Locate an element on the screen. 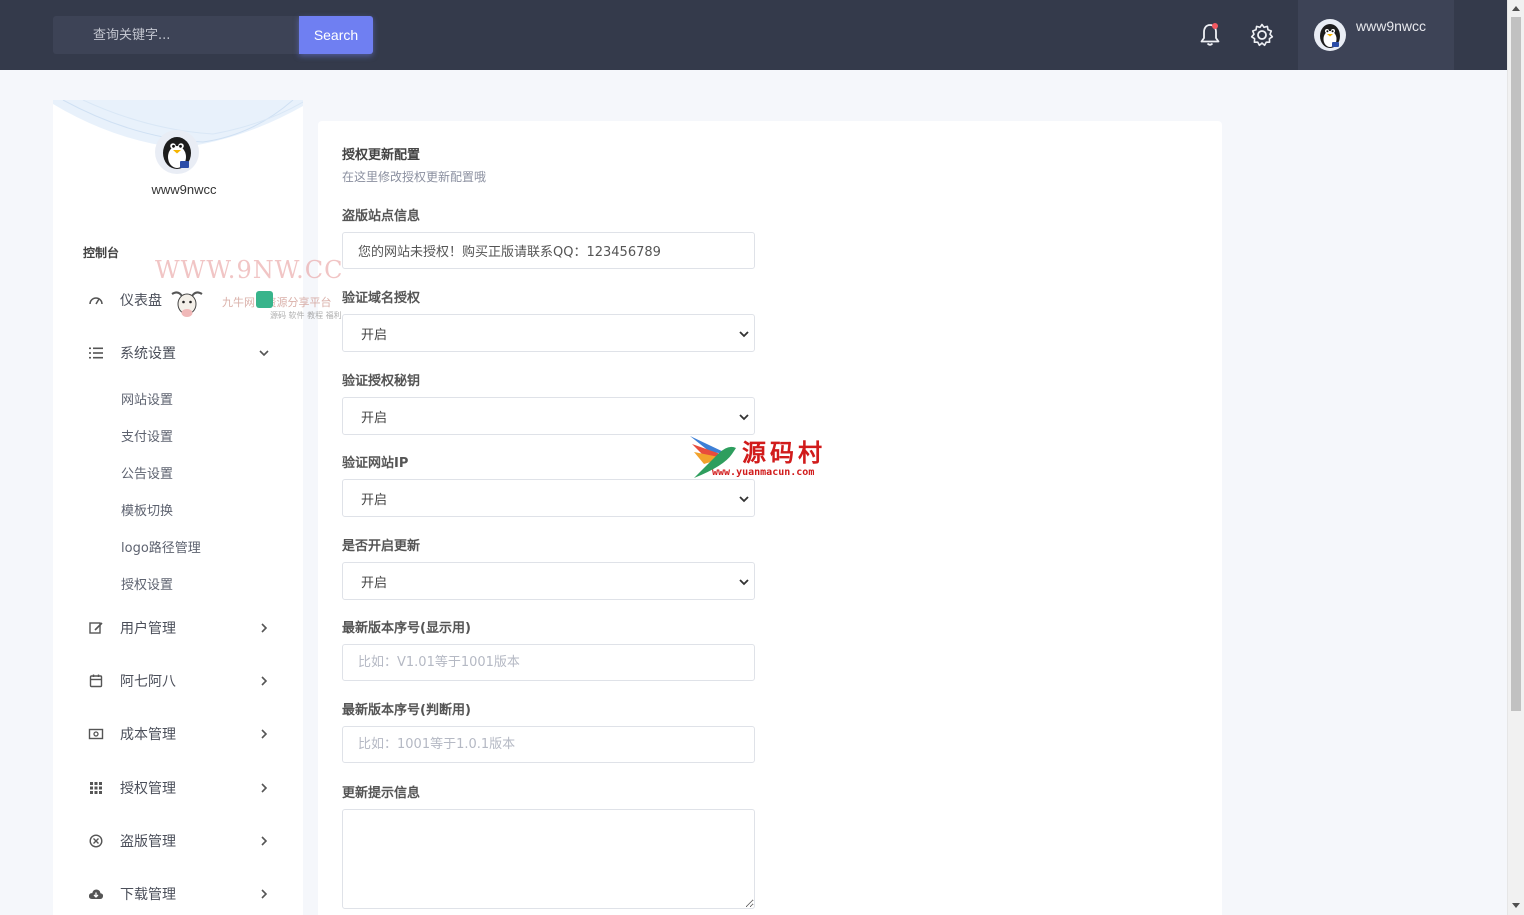  brand-watermark-url: www.yuanmacun.com is located at coordinates (763, 472).